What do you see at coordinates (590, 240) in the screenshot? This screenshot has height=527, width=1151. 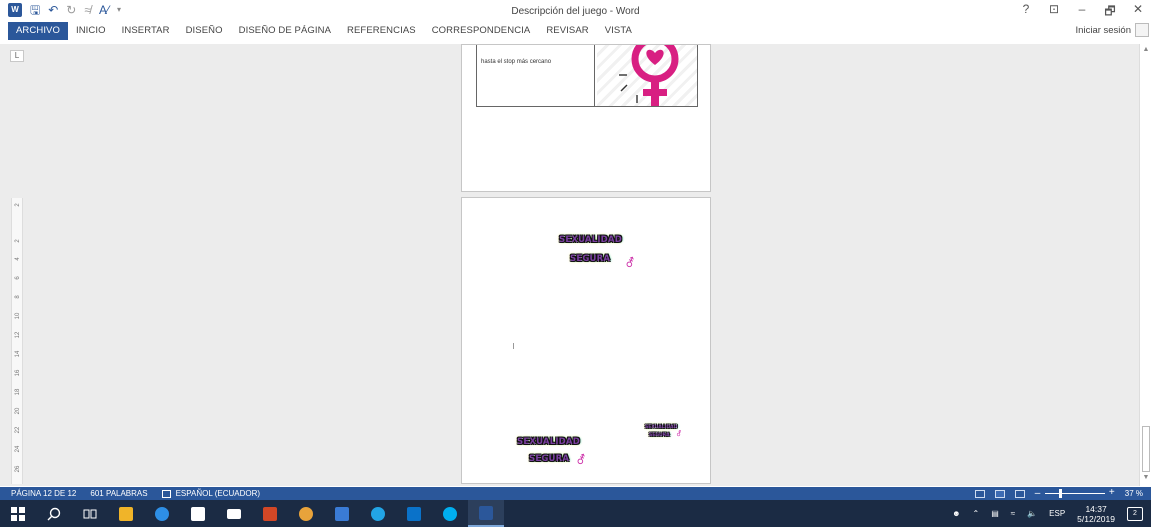 I see `wordart-title-line1: SEXUALIDAD` at bounding box center [590, 240].